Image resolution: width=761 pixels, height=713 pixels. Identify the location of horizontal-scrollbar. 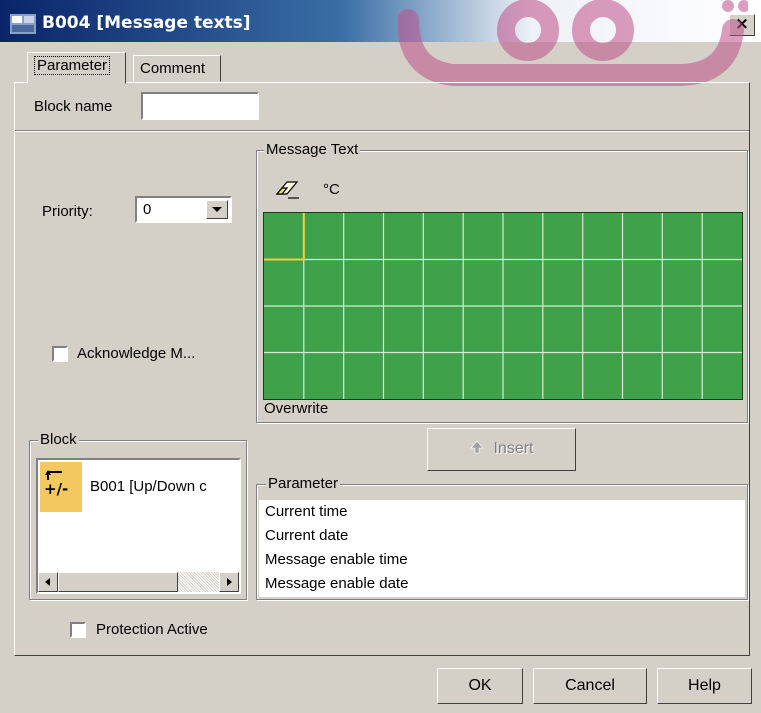
(138, 582).